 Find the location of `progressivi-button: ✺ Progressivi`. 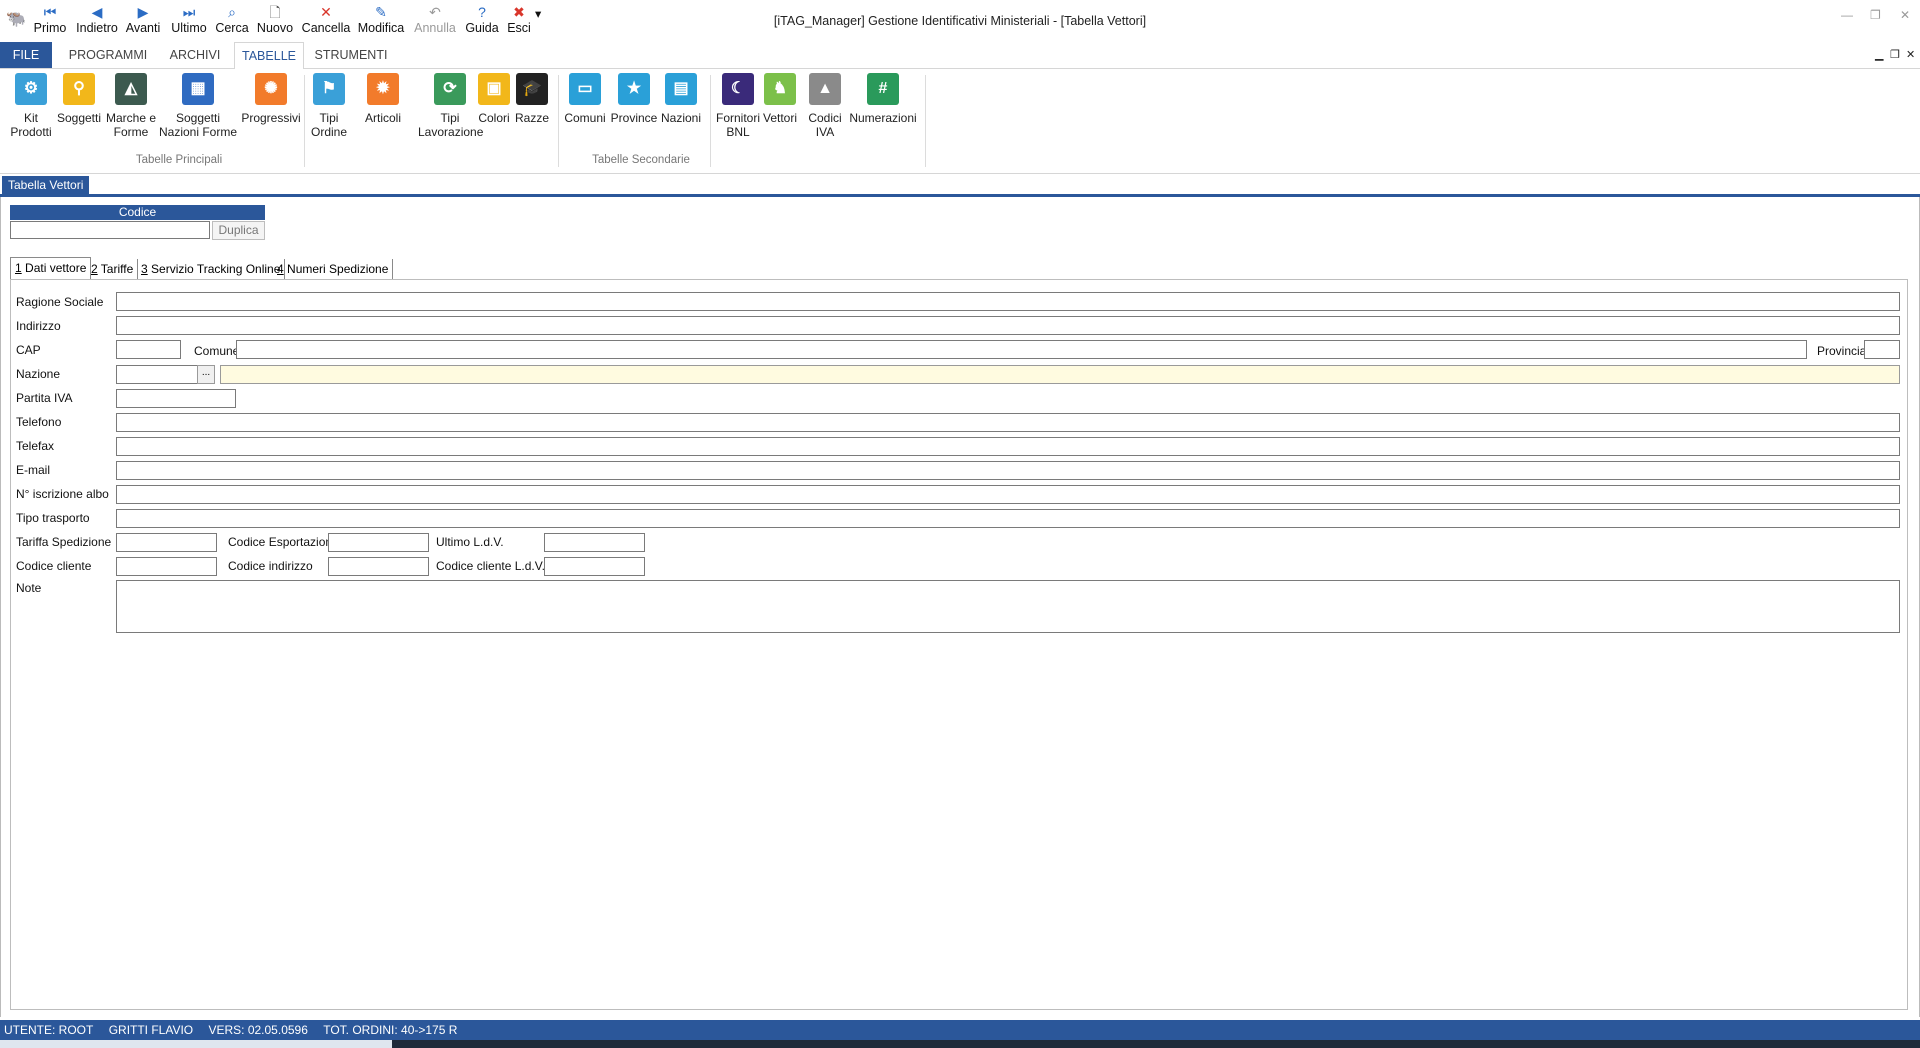

progressivi-button: ✺ Progressivi is located at coordinates (271, 99).